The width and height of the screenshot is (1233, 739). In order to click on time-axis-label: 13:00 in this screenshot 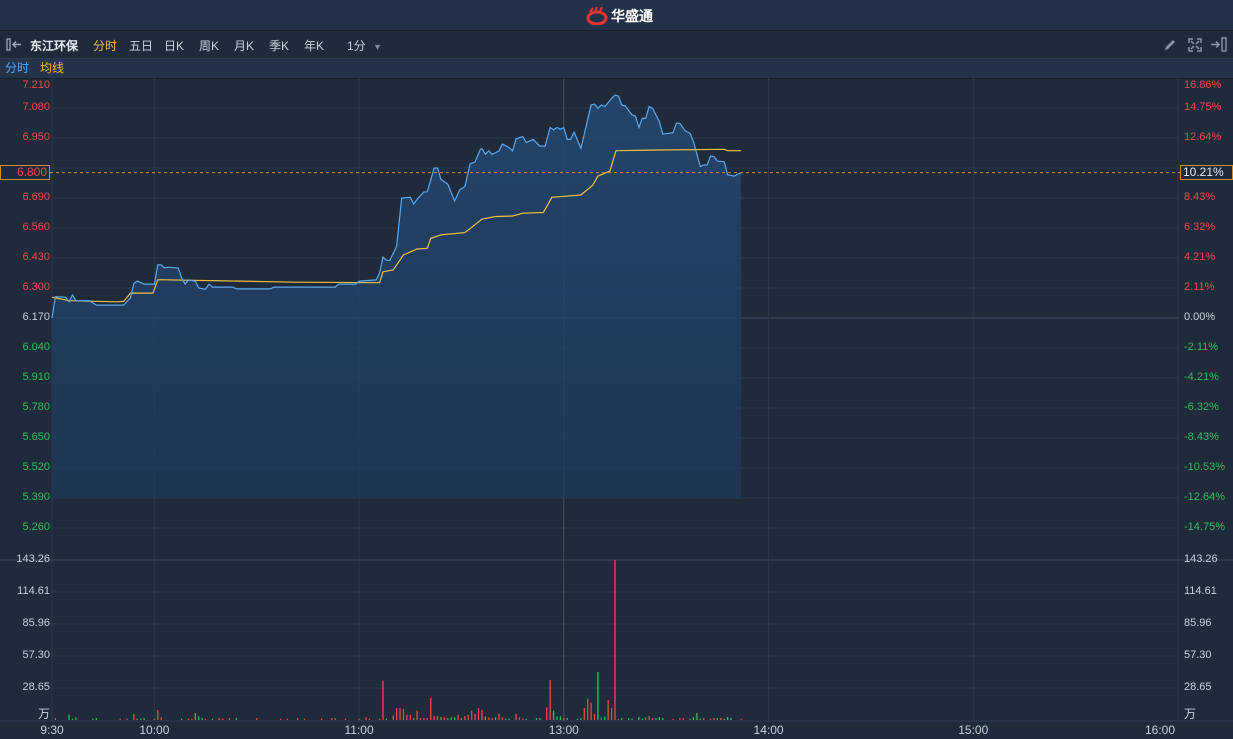, I will do `click(563, 730)`.